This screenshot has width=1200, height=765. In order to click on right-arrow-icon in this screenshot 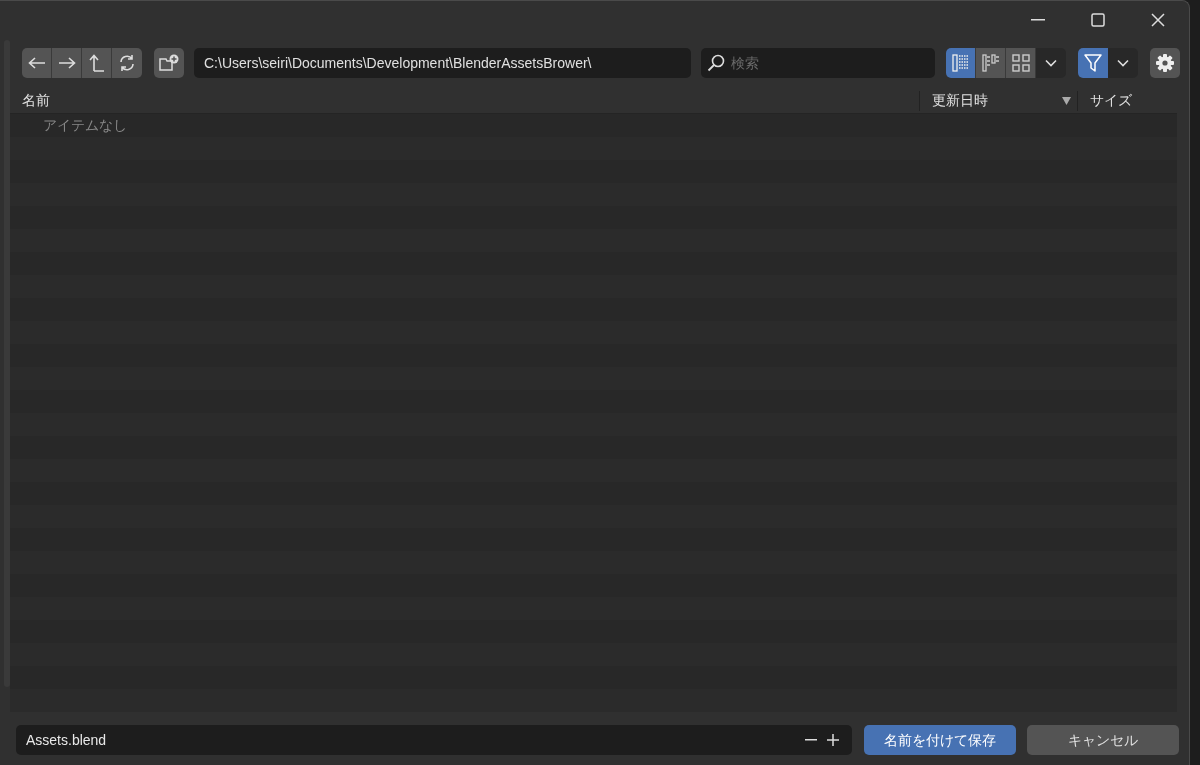, I will do `click(66, 63)`.